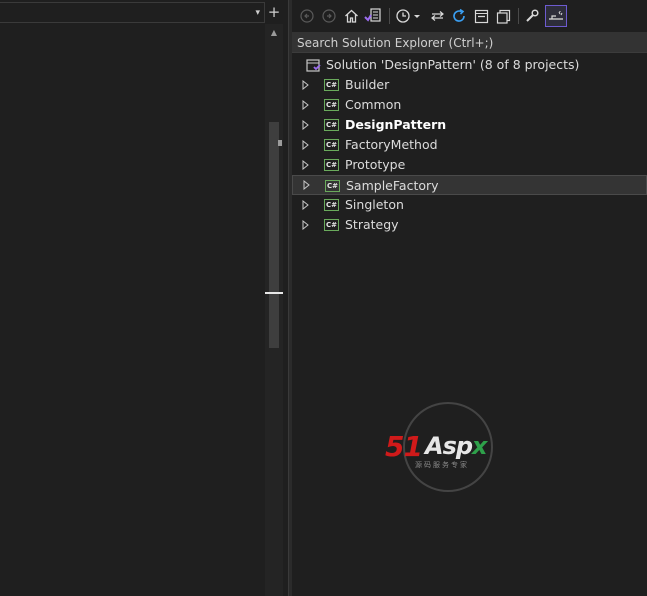 This screenshot has height=596, width=647. Describe the element at coordinates (274, 33) in the screenshot. I see `scroll-up-icon: ▲` at that location.